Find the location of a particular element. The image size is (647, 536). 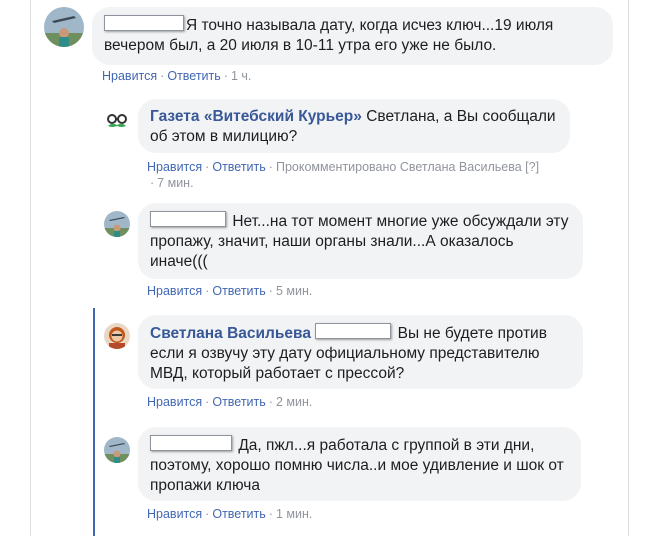

help-link: [?] is located at coordinates (532, 167).